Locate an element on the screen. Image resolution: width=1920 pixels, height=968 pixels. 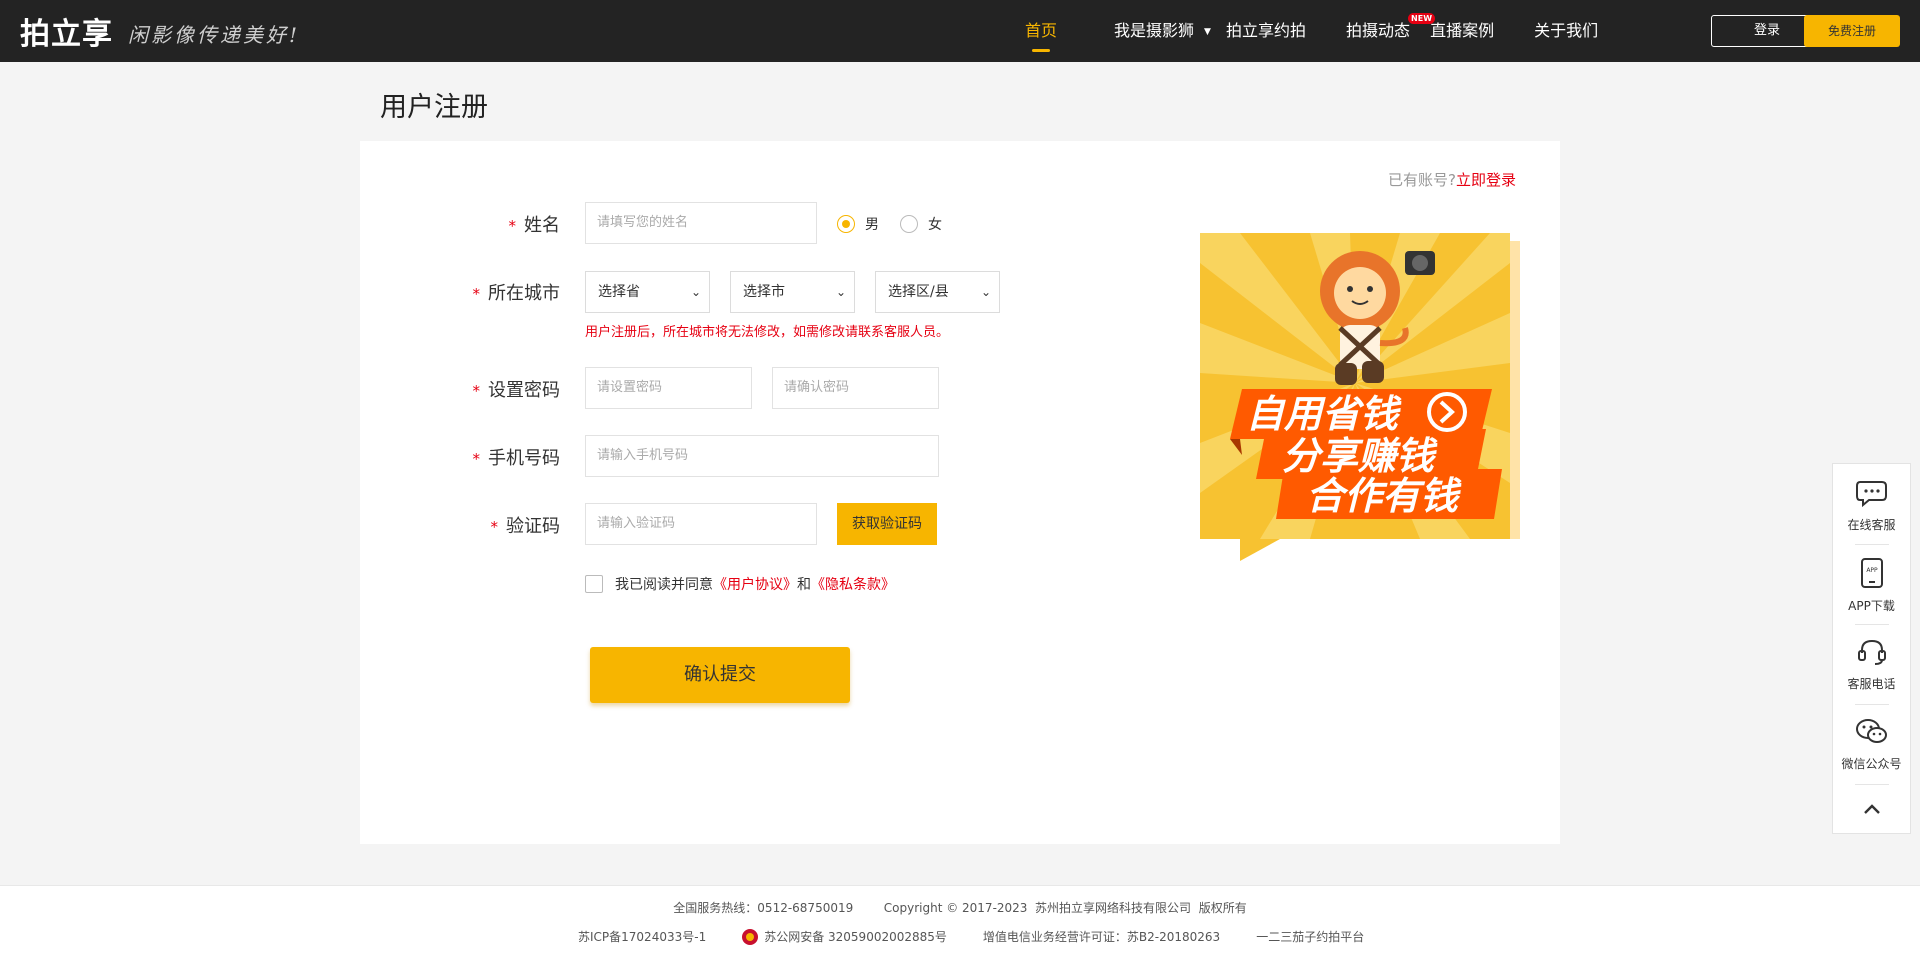
logo-text: 拍立享 is located at coordinates (66, 34).